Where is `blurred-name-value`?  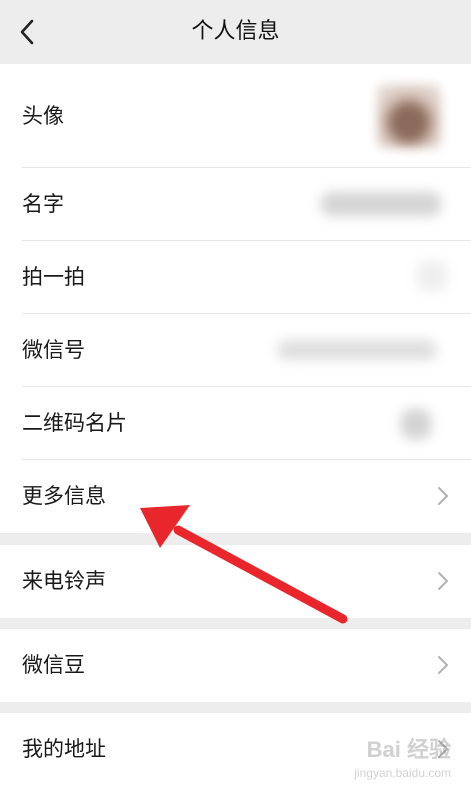
blurred-name-value is located at coordinates (381, 204).